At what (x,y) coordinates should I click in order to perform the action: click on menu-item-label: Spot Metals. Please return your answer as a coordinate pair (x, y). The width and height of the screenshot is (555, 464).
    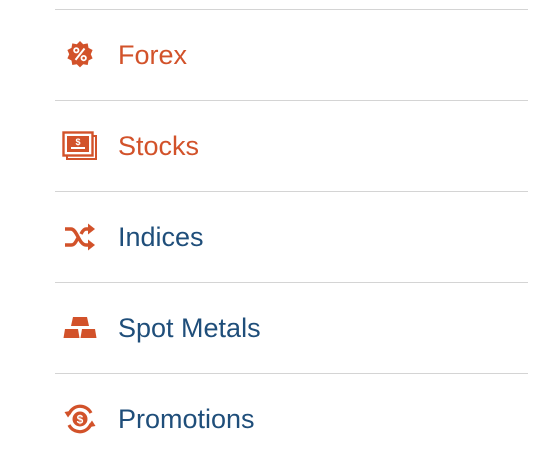
    Looking at the image, I should click on (189, 328).